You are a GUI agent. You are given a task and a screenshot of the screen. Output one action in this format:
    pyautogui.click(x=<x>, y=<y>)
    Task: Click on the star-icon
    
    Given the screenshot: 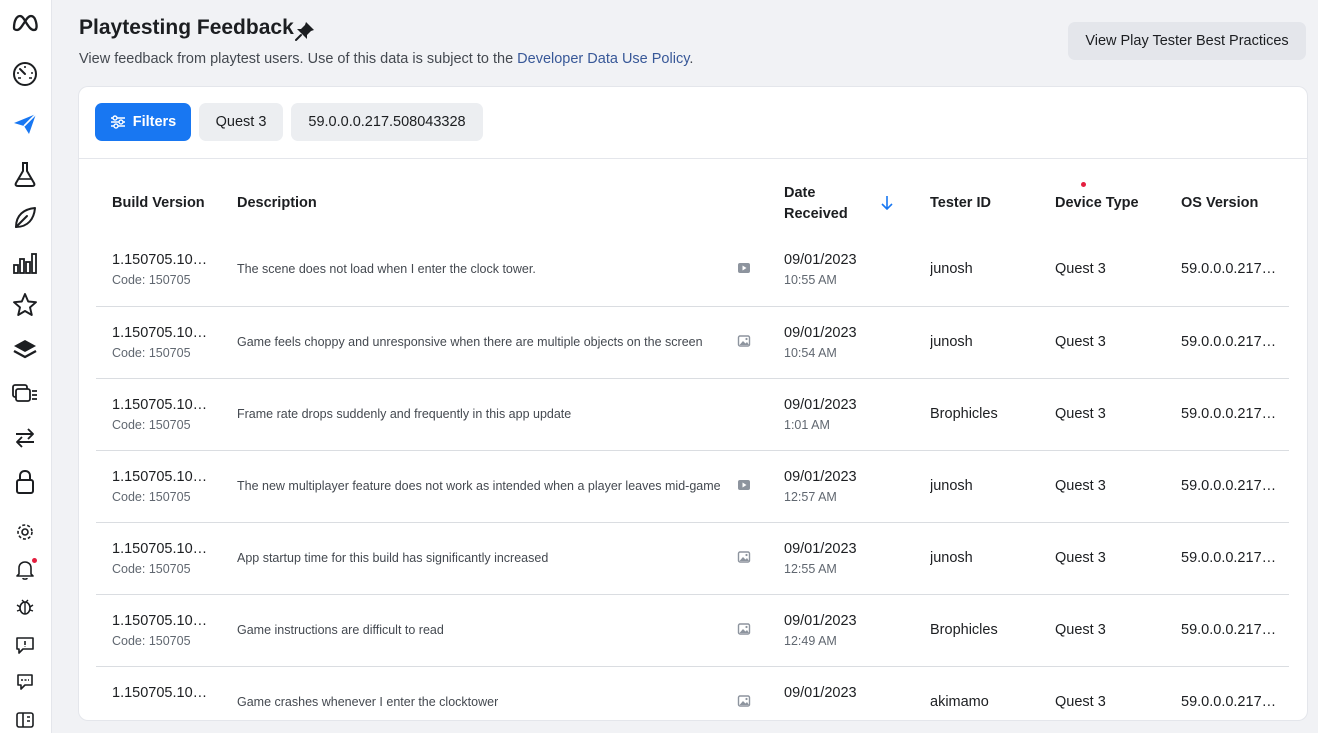 What is the action you would take?
    pyautogui.click(x=25, y=305)
    